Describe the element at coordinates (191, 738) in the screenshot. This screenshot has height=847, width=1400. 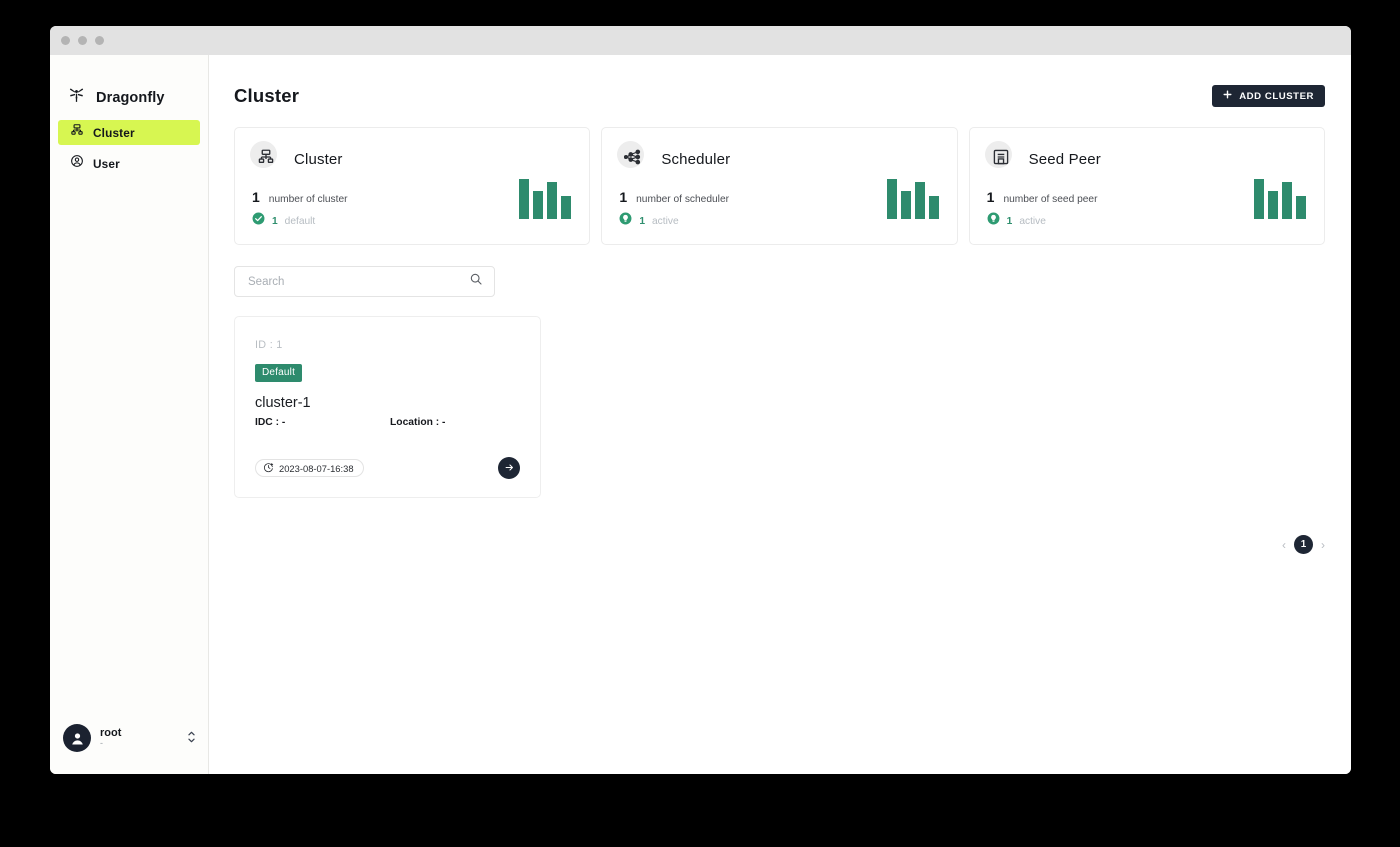
I see `chevron-up-down-icon` at that location.